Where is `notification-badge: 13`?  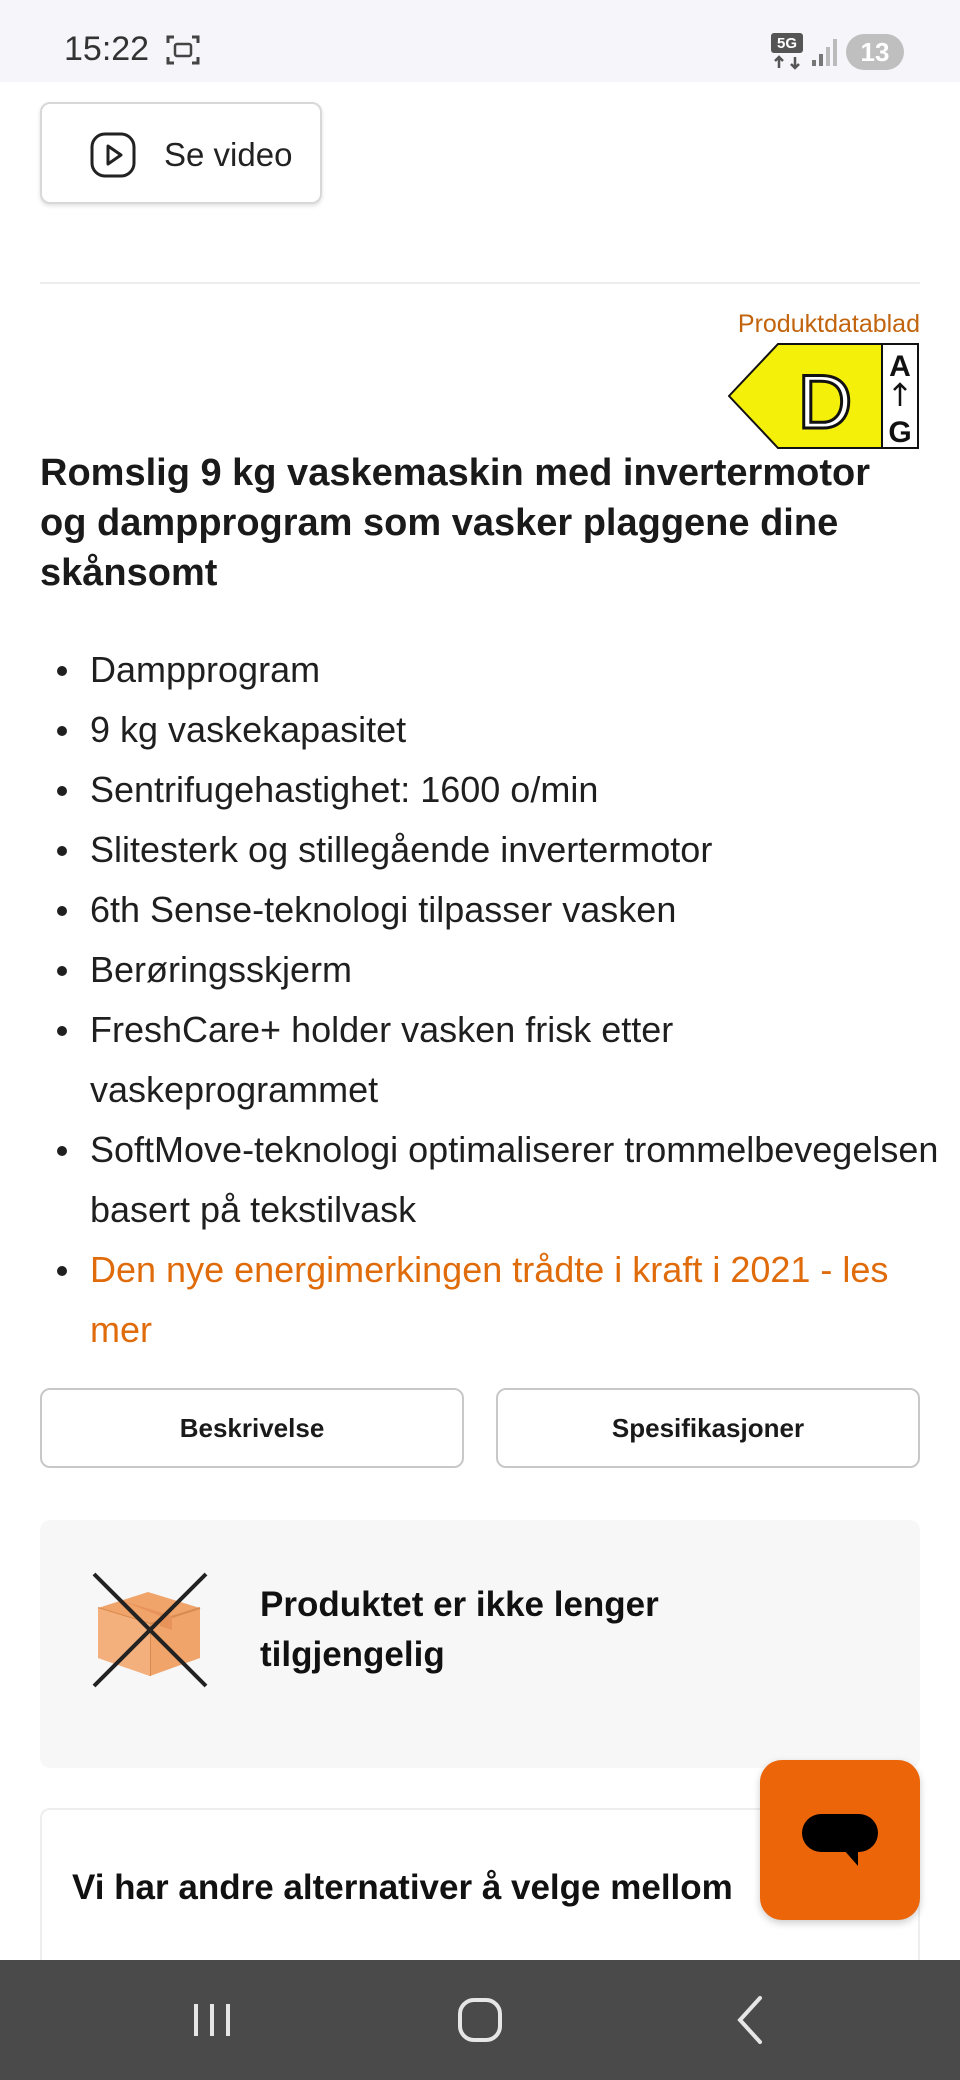 notification-badge: 13 is located at coordinates (875, 52).